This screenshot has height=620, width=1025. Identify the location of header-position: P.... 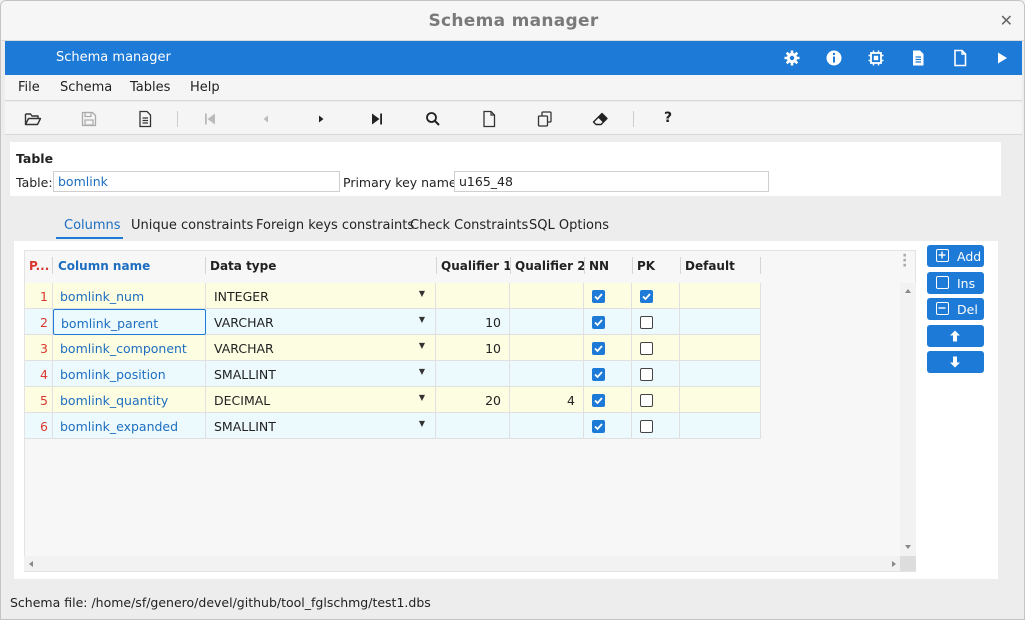
(39, 266).